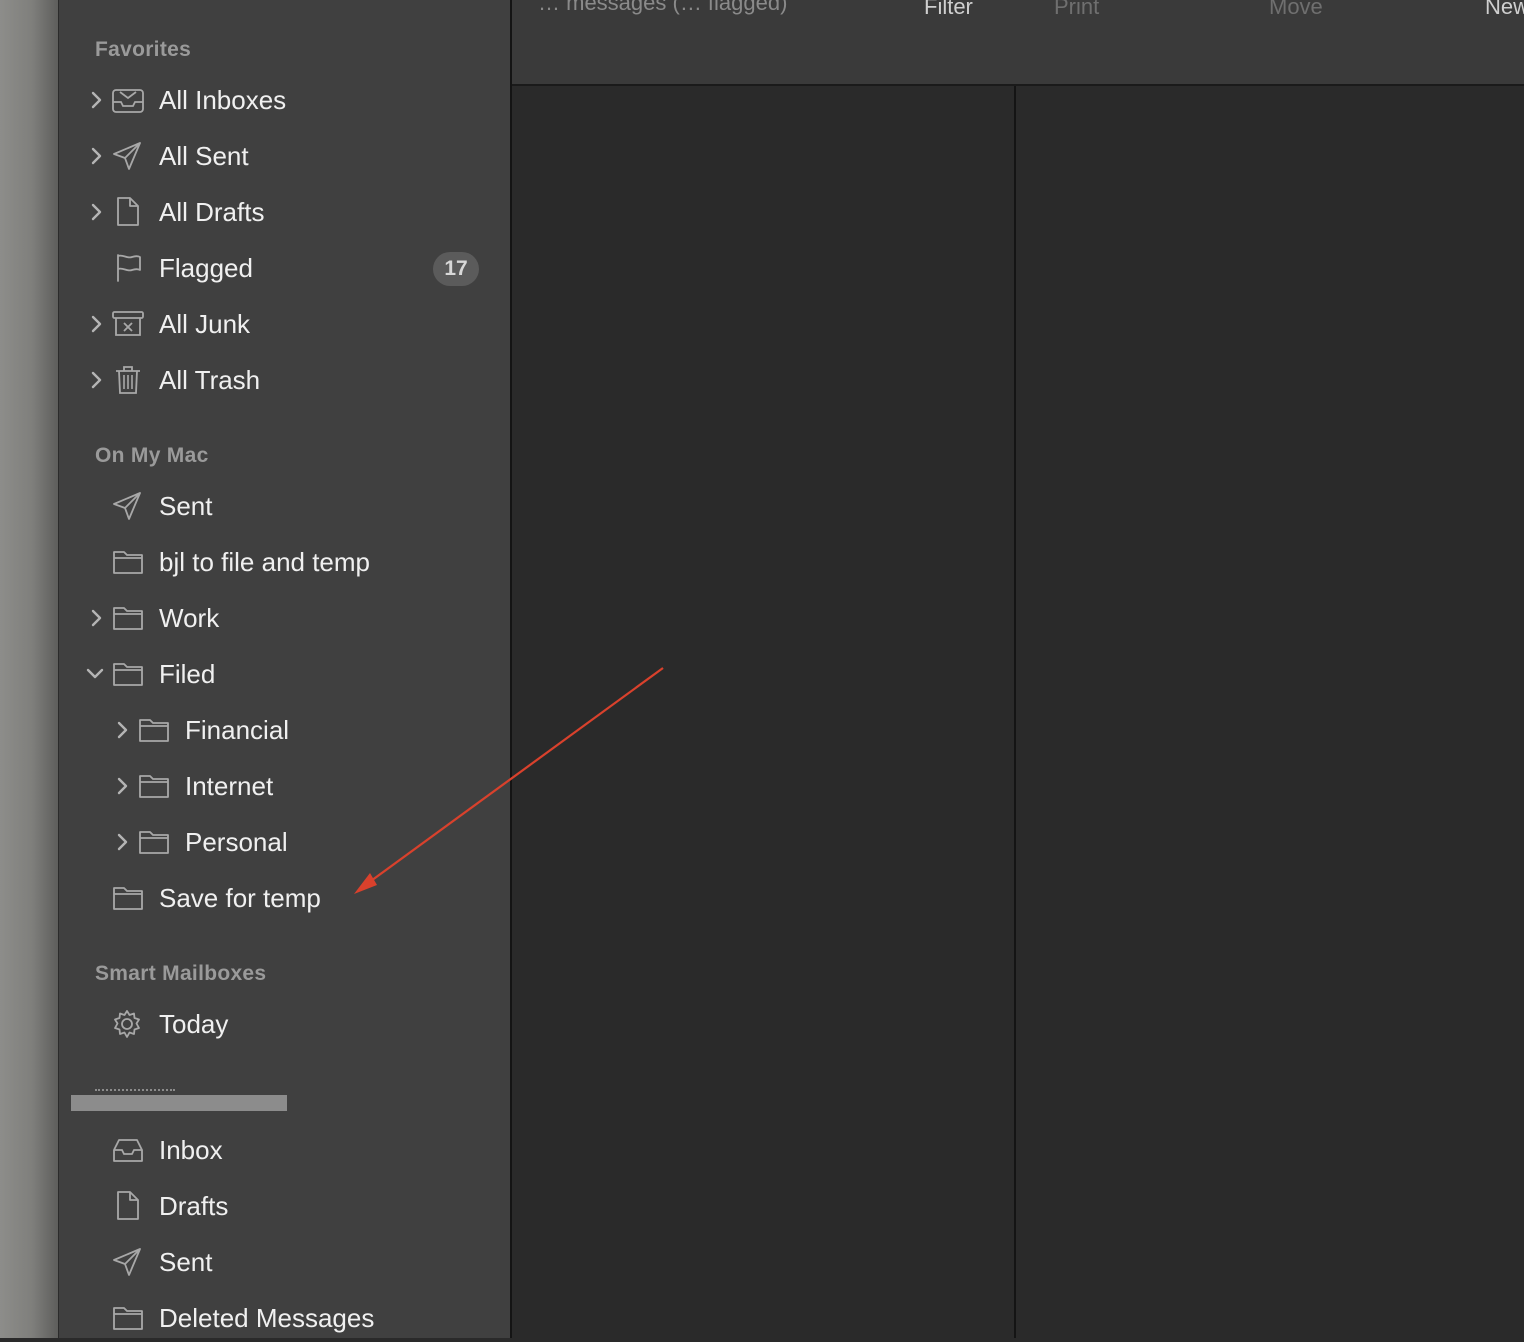  I want to click on redacted-account-header, so click(179, 1100).